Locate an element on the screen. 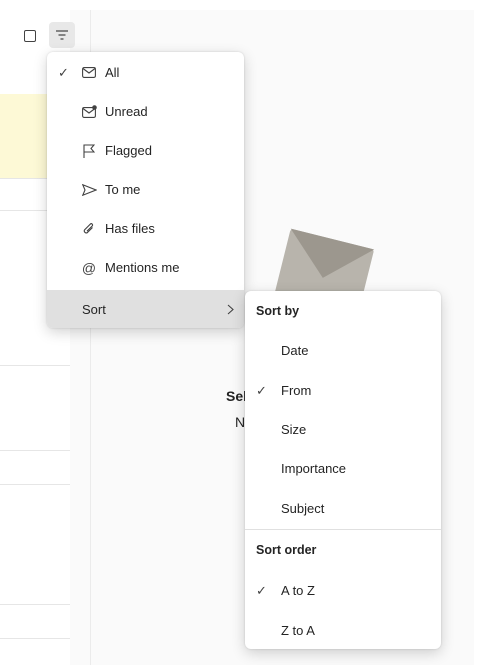 This screenshot has height=665, width=501. sort-submenu-item: Sort is located at coordinates (145, 309).